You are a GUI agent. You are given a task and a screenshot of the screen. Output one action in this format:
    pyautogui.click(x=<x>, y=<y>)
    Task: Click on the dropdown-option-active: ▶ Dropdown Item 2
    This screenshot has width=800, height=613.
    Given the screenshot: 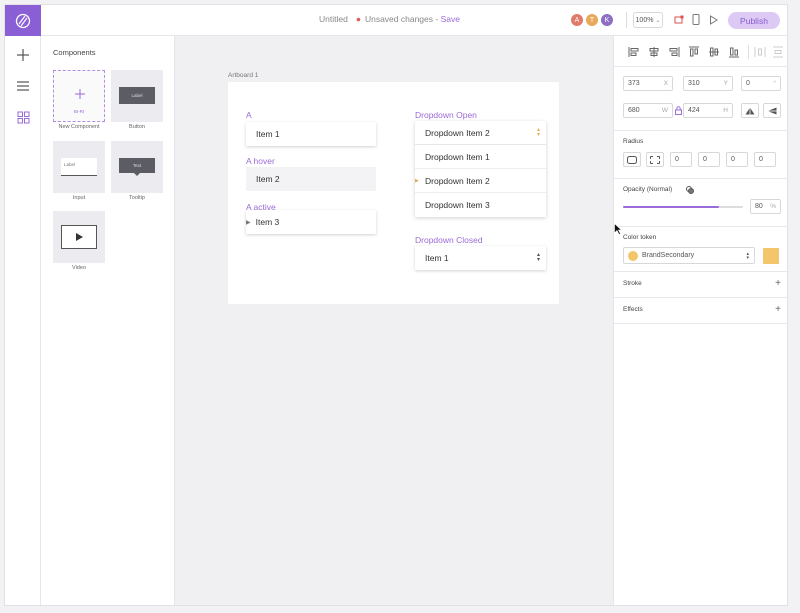 What is the action you would take?
    pyautogui.click(x=480, y=181)
    